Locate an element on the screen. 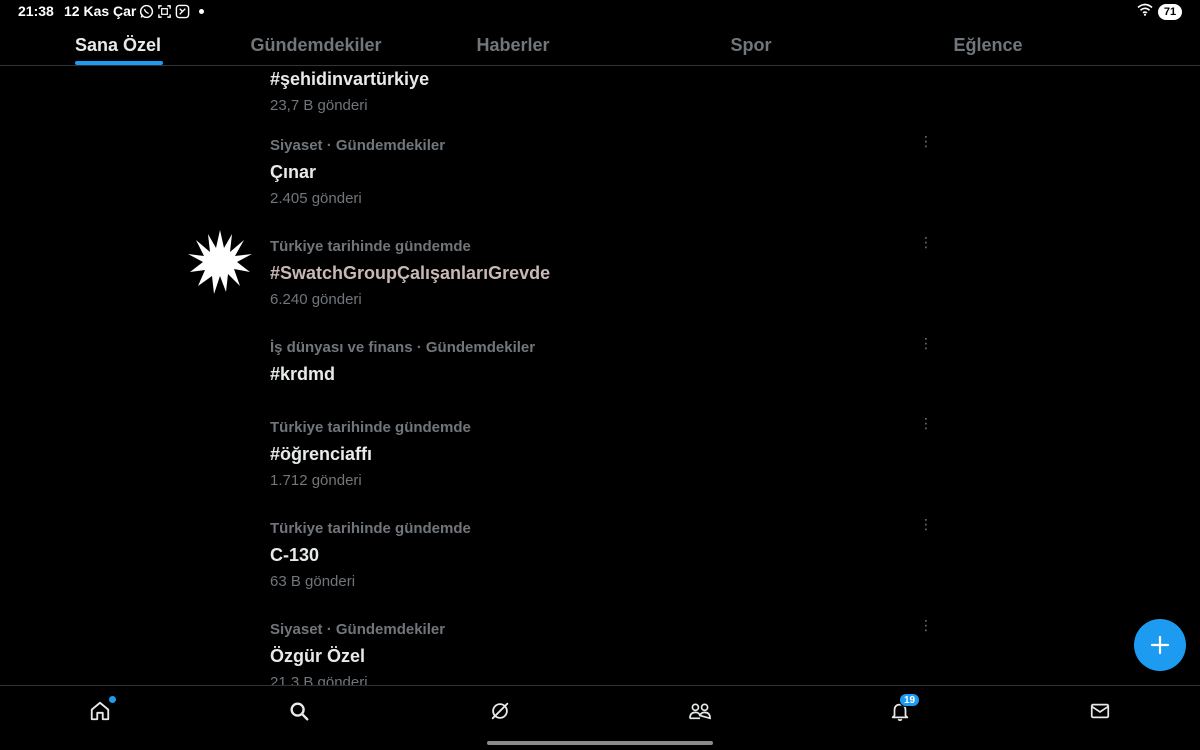 The width and height of the screenshot is (1200, 750). more-notifications-dot is located at coordinates (201, 11).